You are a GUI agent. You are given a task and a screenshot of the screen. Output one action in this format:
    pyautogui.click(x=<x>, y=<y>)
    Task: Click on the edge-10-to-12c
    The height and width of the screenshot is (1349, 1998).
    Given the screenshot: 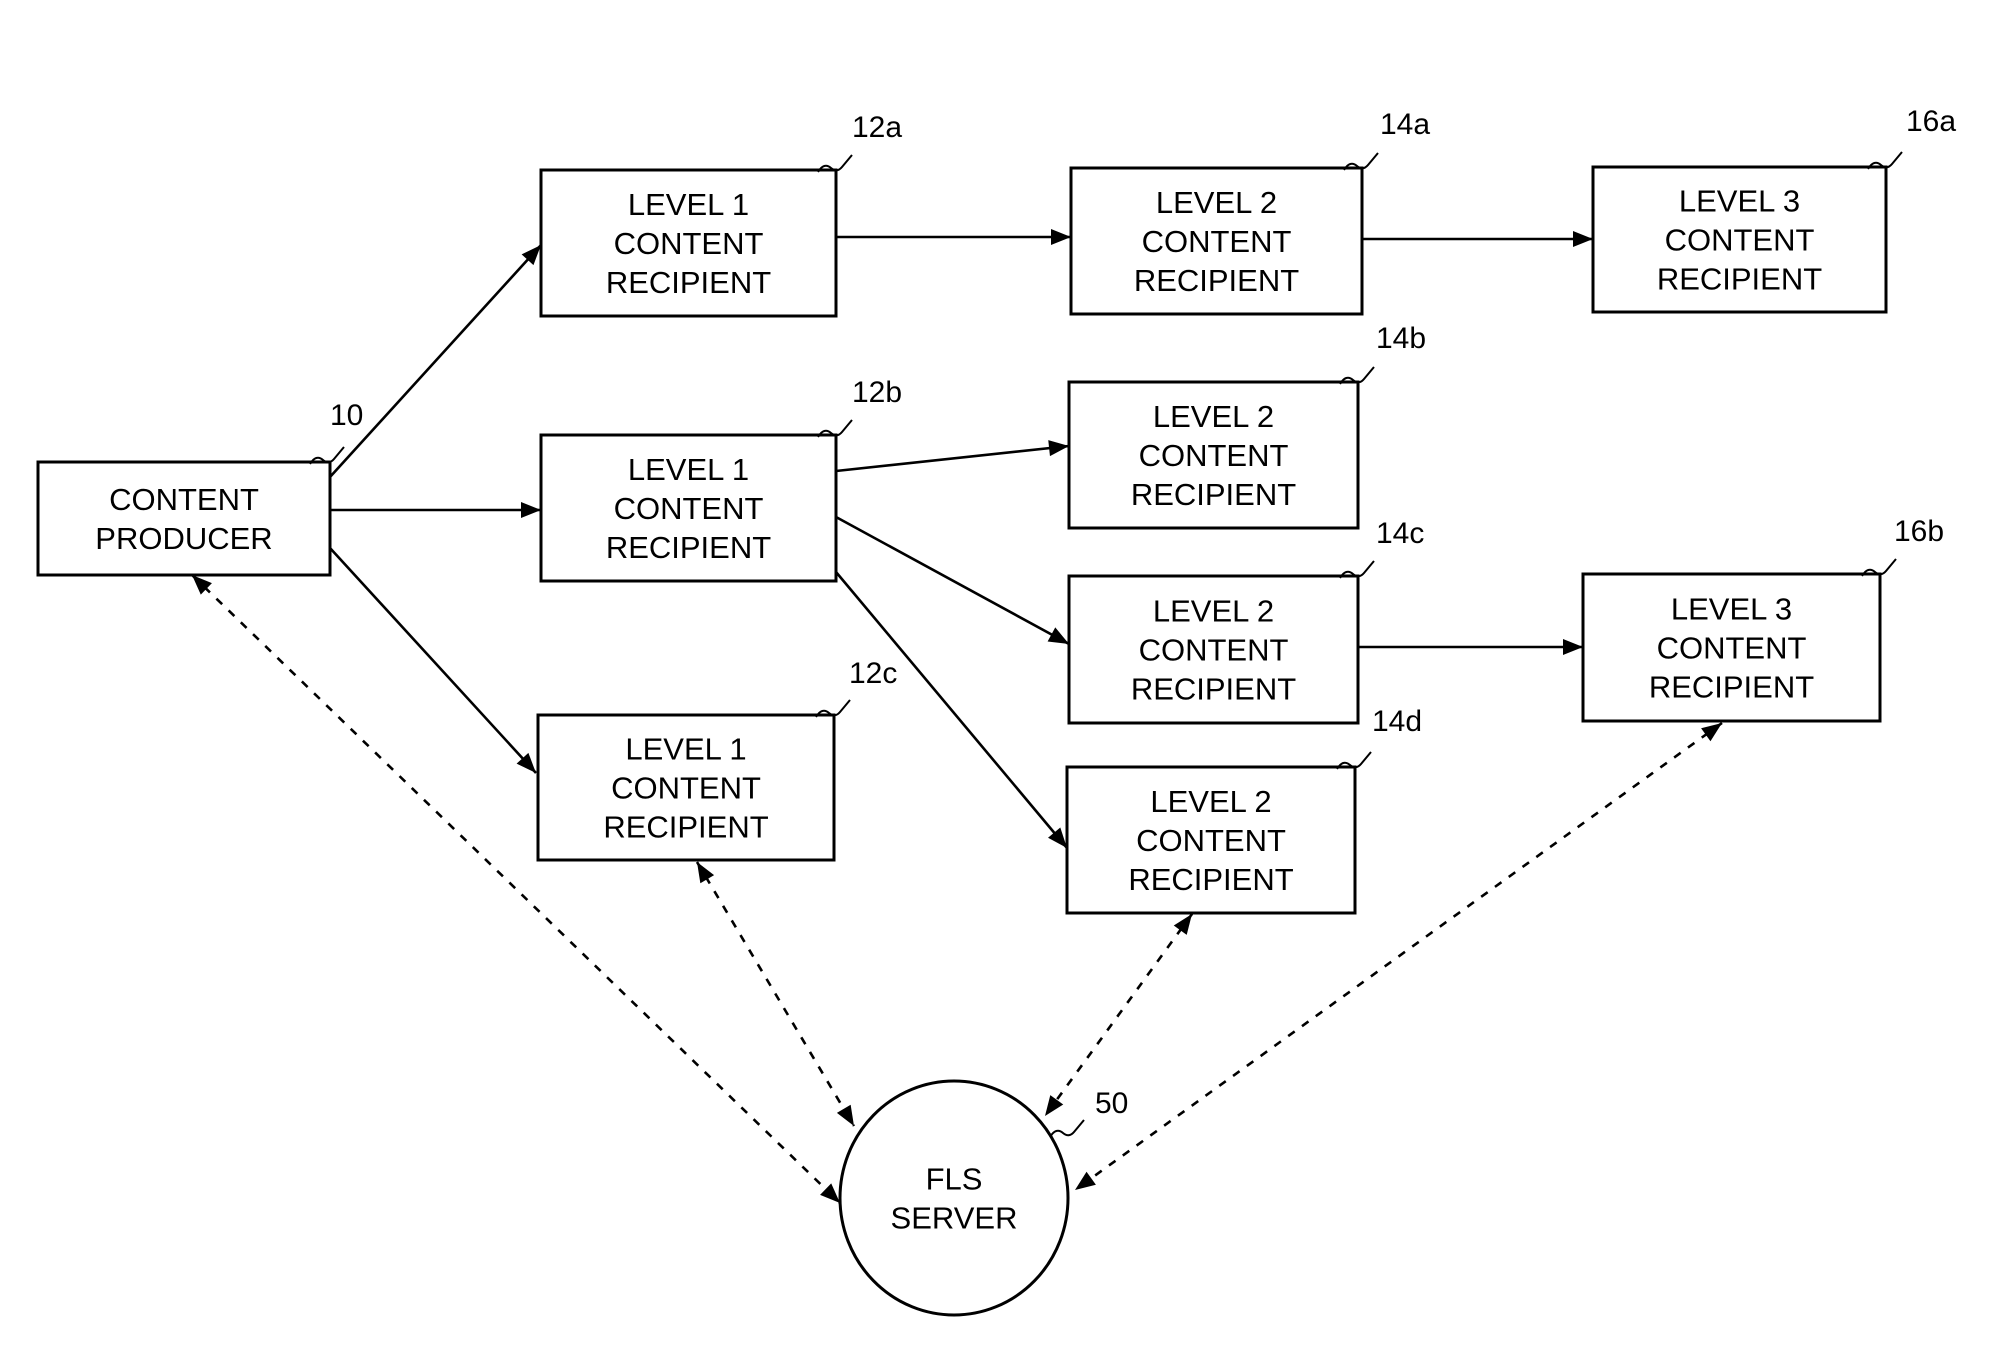 What is the action you would take?
    pyautogui.click(x=433, y=660)
    